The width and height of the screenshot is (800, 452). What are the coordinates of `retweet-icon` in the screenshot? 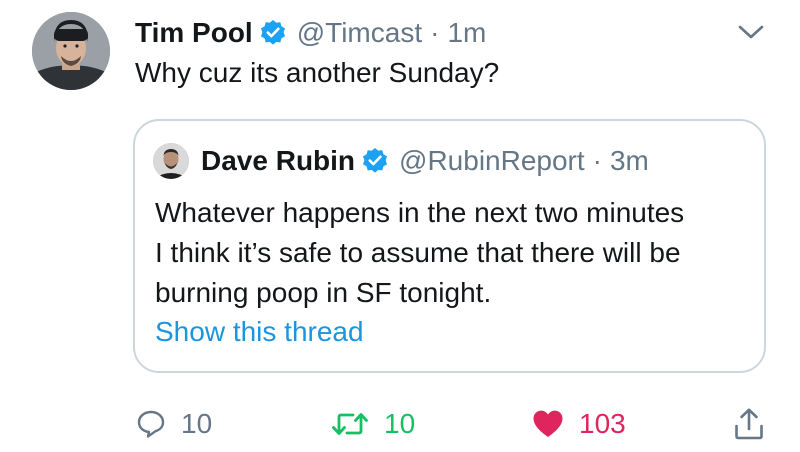 It's located at (350, 424).